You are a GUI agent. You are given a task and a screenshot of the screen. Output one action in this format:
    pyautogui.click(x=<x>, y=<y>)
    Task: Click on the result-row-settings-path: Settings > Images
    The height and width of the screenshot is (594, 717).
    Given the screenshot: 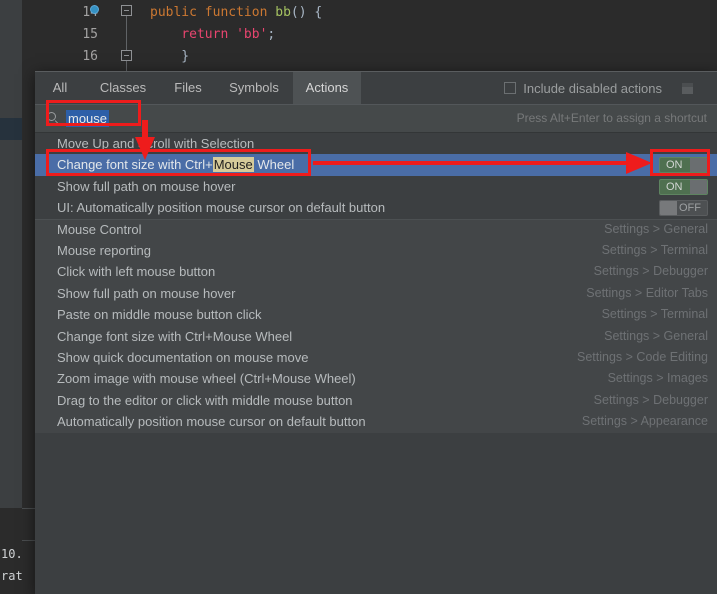 What is the action you would take?
    pyautogui.click(x=657, y=378)
    